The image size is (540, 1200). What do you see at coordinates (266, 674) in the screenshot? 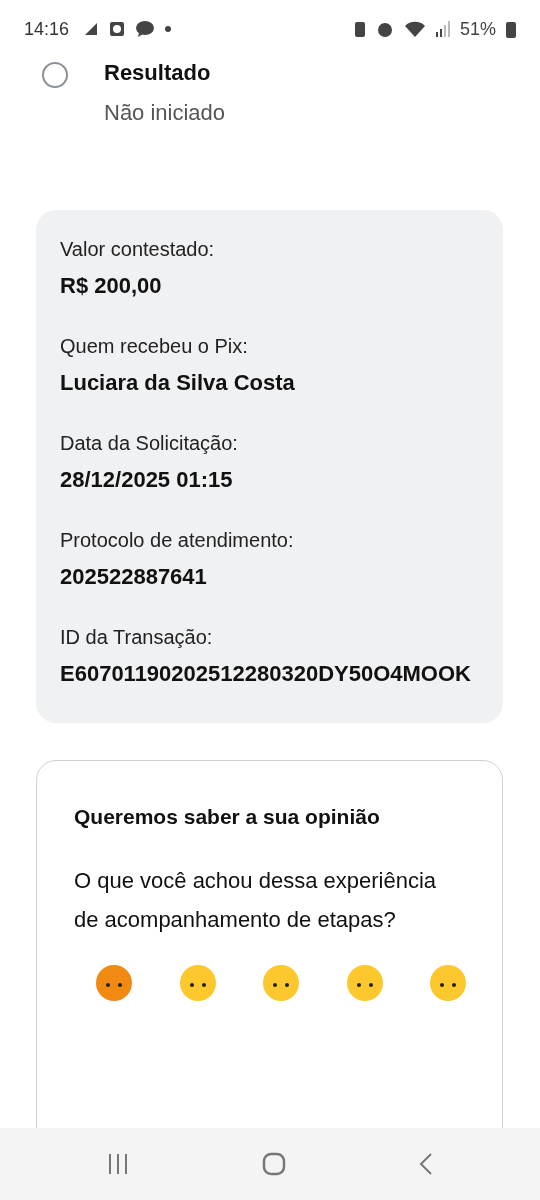
I see `detail-value: E60701190202512280320DY50O4MOOK` at bounding box center [266, 674].